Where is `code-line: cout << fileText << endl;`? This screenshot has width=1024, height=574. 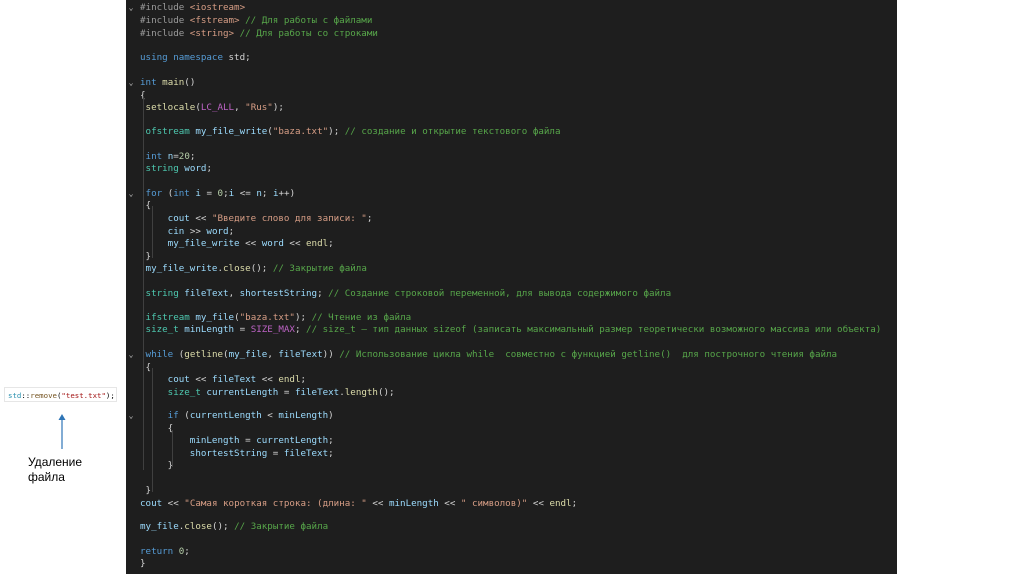 code-line: cout << fileText << endl; is located at coordinates (511, 379).